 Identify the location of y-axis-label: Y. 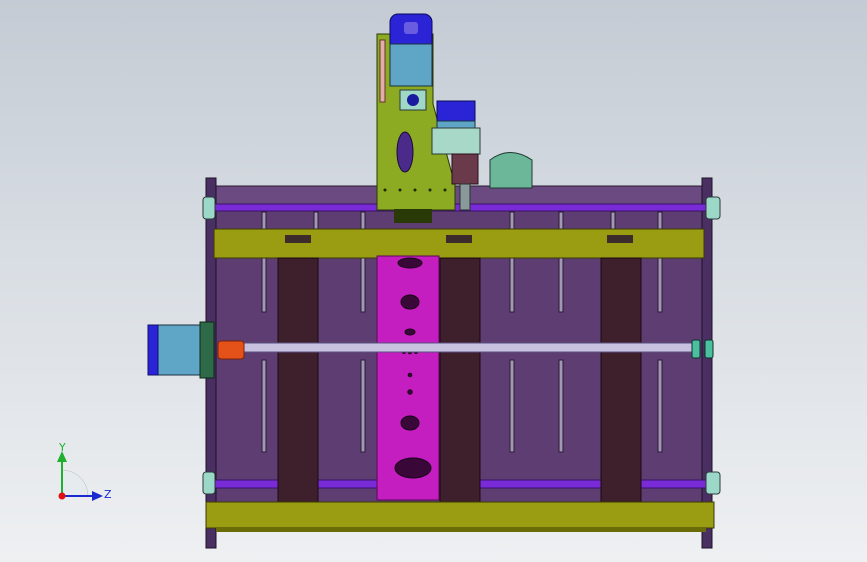
(62, 447).